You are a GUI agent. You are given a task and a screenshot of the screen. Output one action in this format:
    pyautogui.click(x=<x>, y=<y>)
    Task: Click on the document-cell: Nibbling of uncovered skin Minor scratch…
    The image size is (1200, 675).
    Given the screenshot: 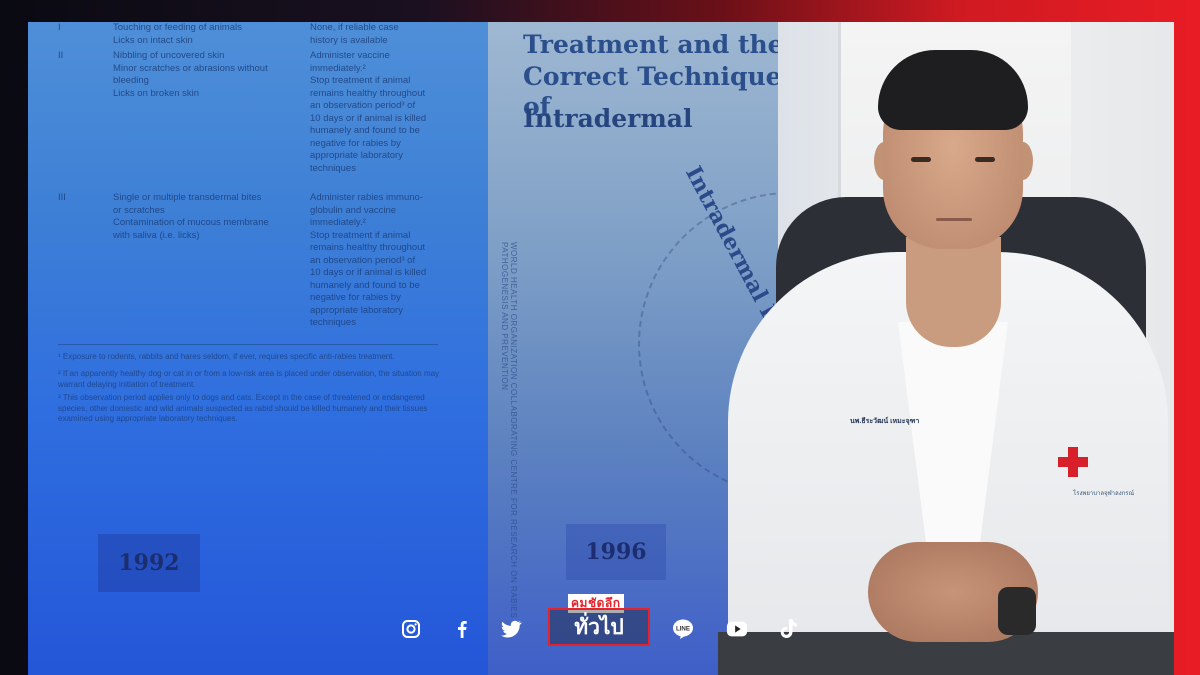 What is the action you would take?
    pyautogui.click(x=190, y=74)
    